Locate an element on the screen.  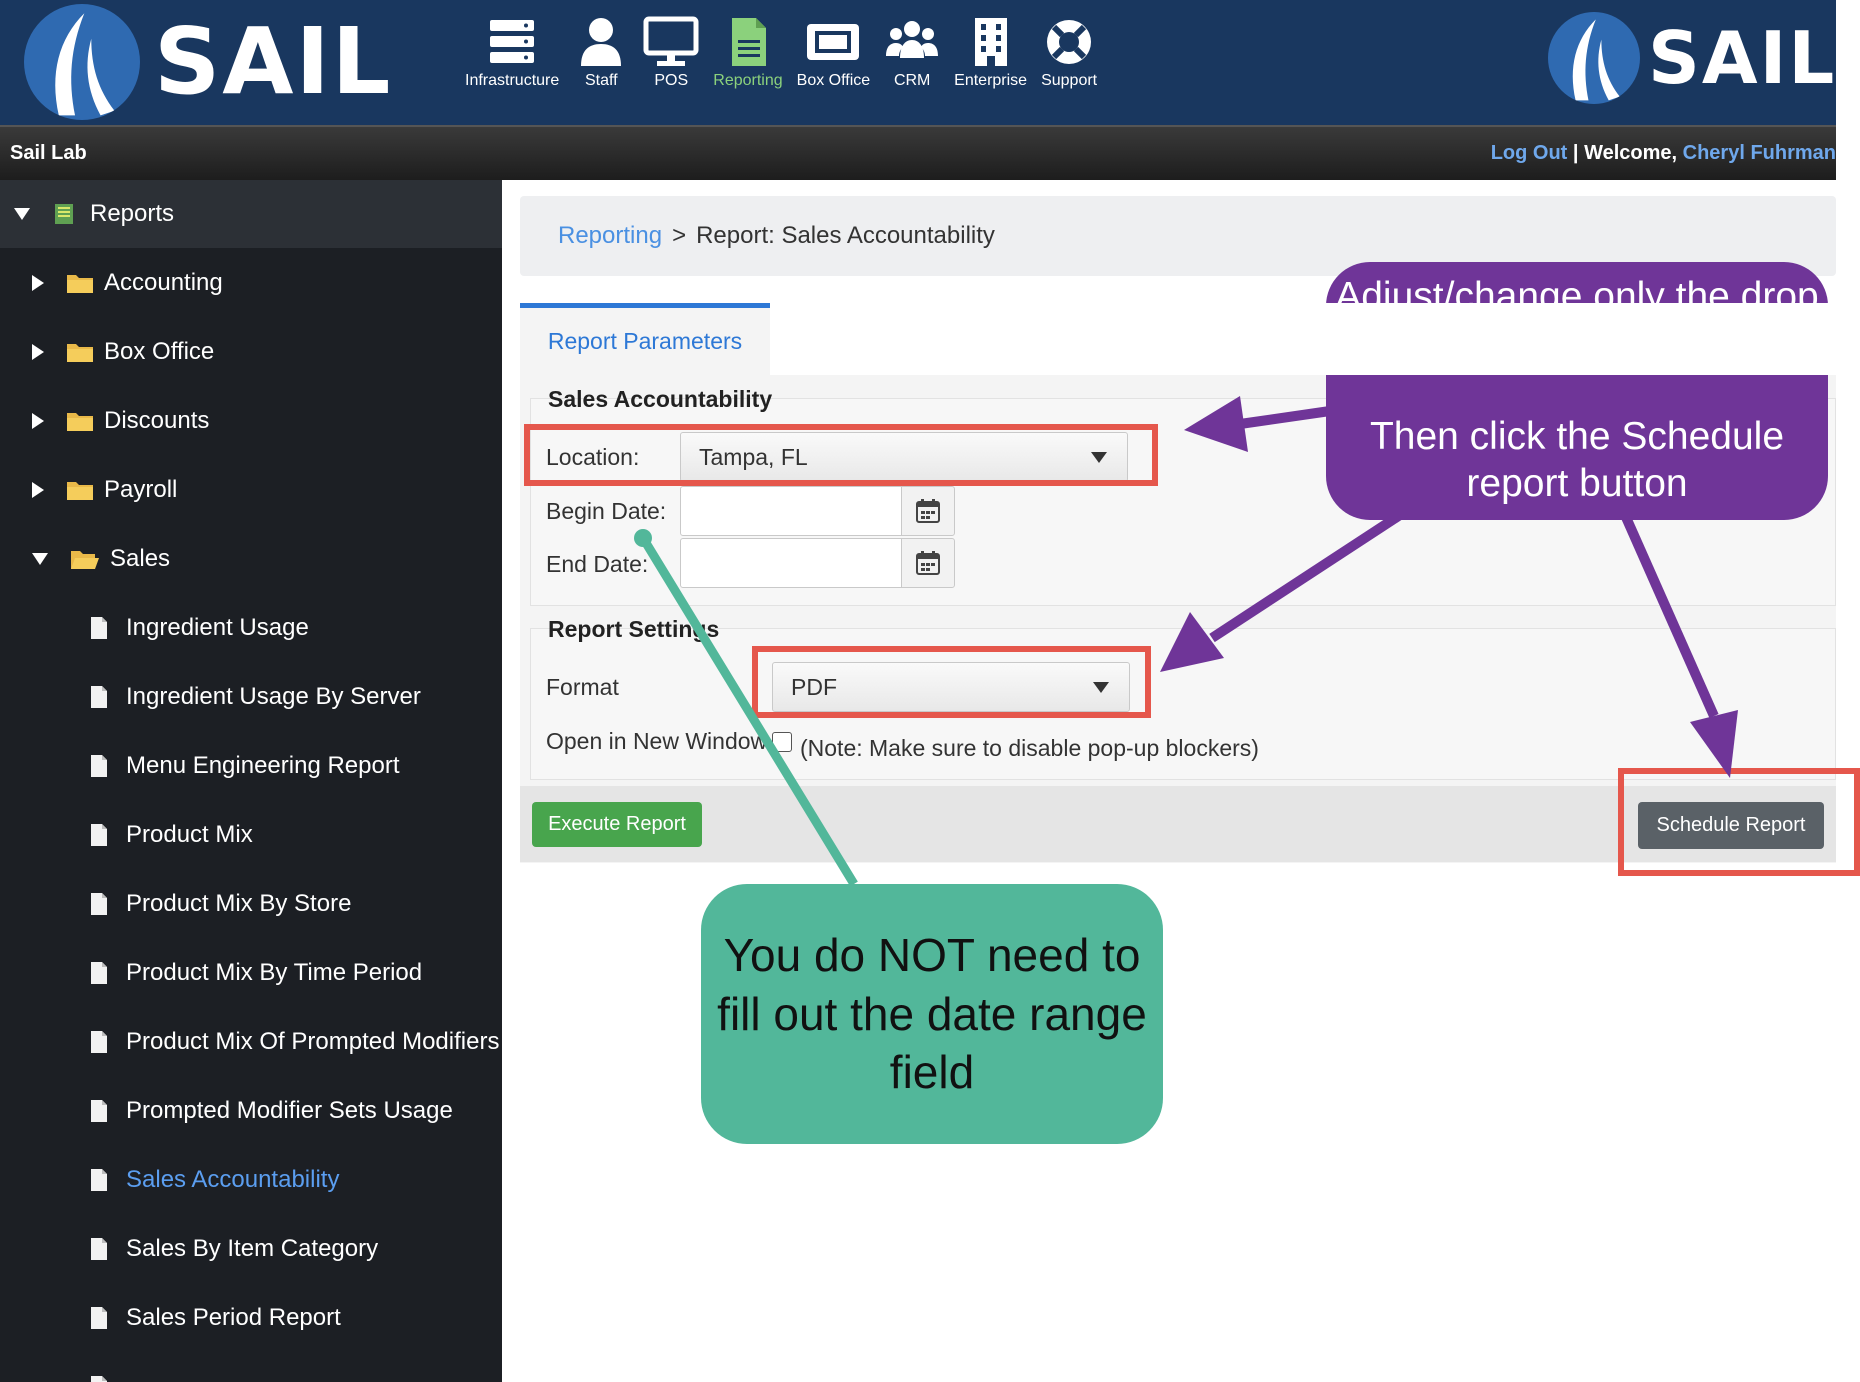
calendar-icon is located at coordinates (928, 511).